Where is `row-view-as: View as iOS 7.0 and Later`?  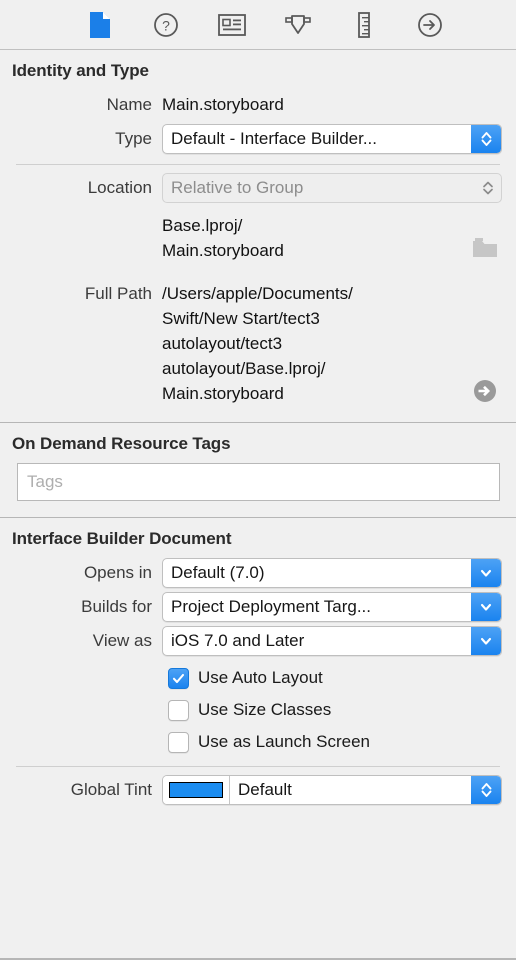 row-view-as: View as iOS 7.0 and Later is located at coordinates (258, 641).